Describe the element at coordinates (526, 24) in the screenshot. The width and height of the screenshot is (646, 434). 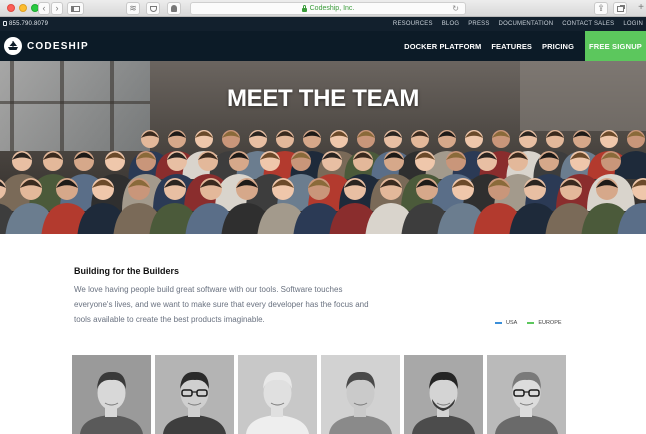
I see `utility-link-documentation: DOCUMENTATION` at that location.